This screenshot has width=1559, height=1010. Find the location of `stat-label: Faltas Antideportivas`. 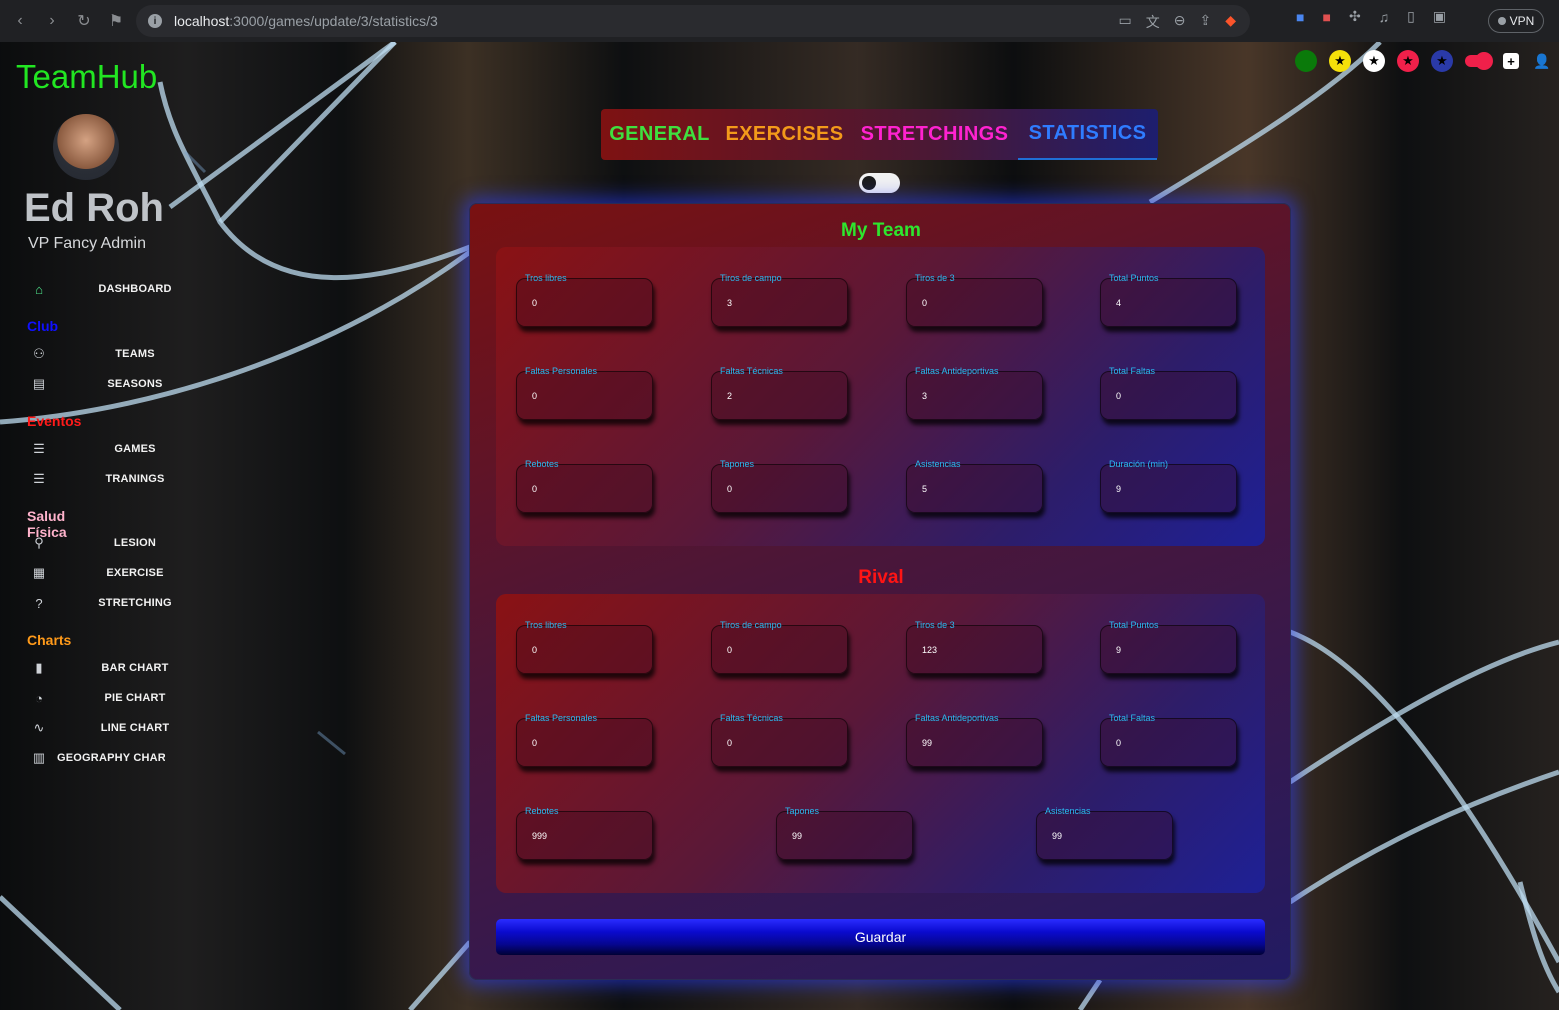

stat-label: Faltas Antideportivas is located at coordinates (957, 718).